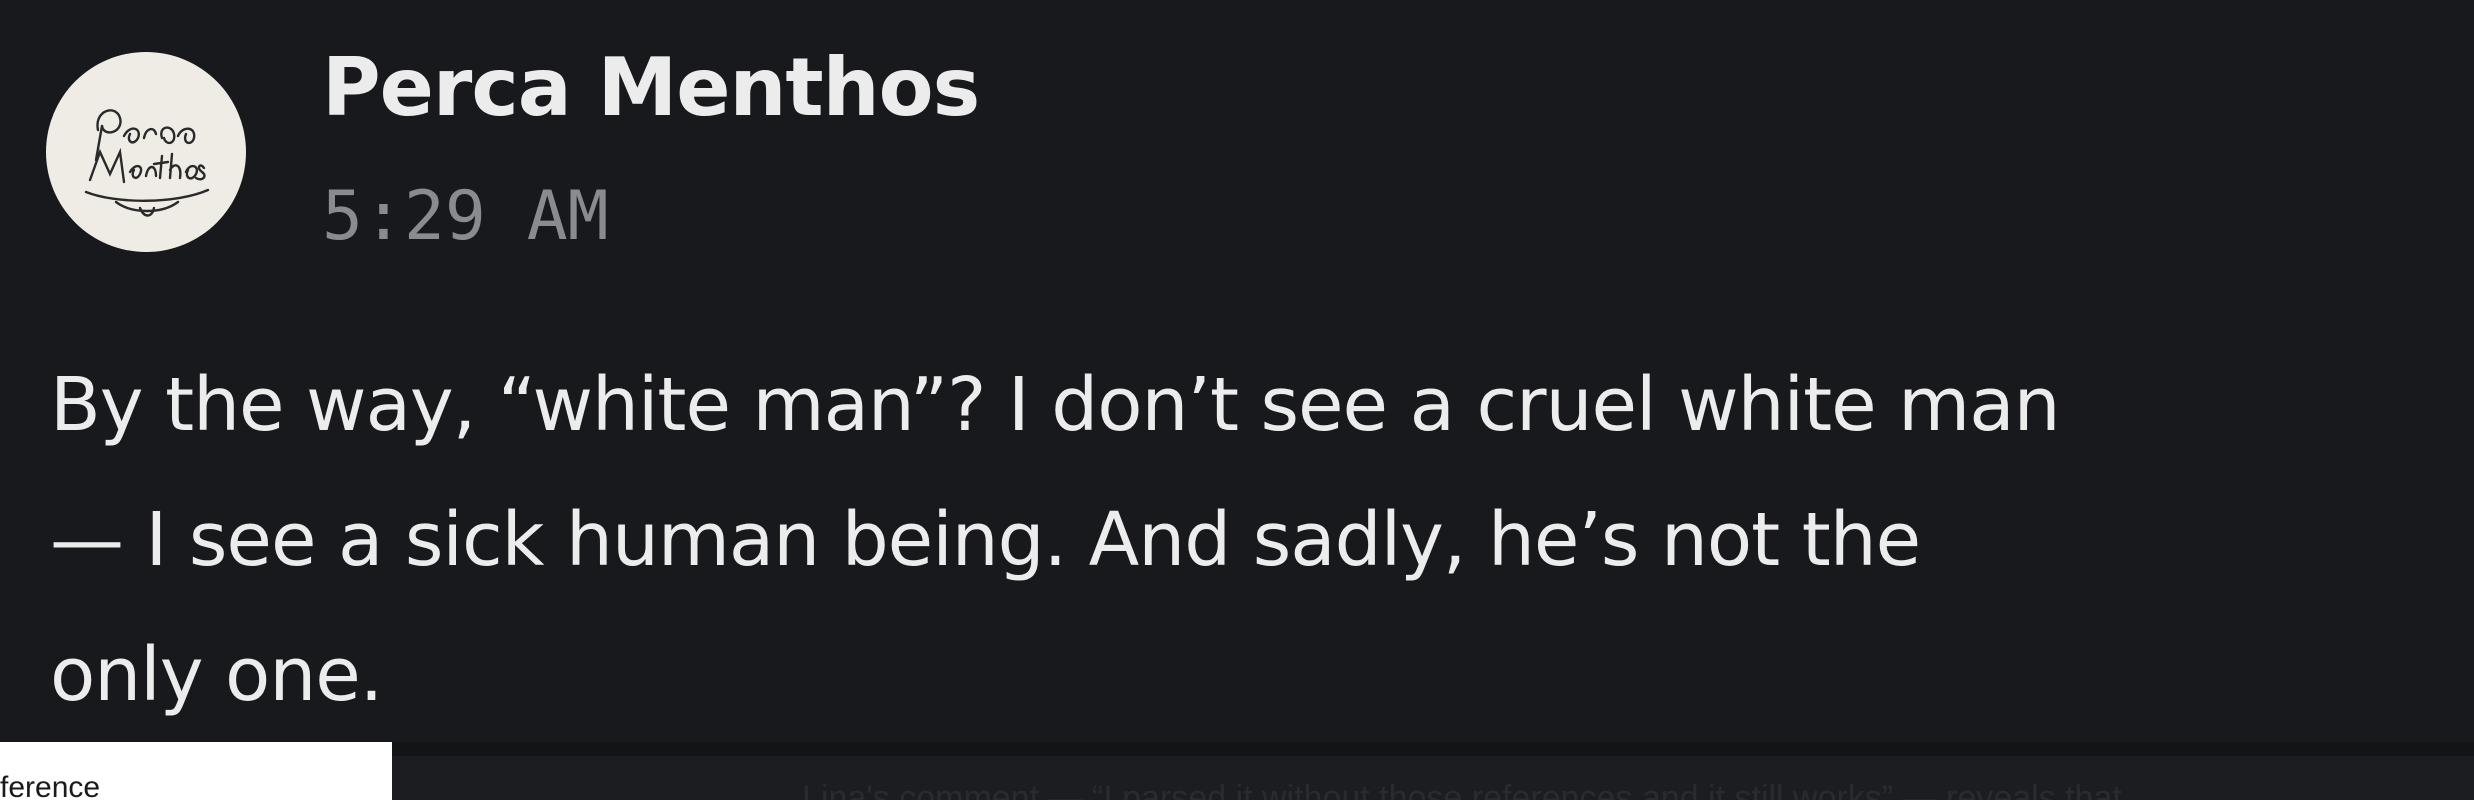 This screenshot has width=2474, height=800. I want to click on avatar, so click(146, 152).